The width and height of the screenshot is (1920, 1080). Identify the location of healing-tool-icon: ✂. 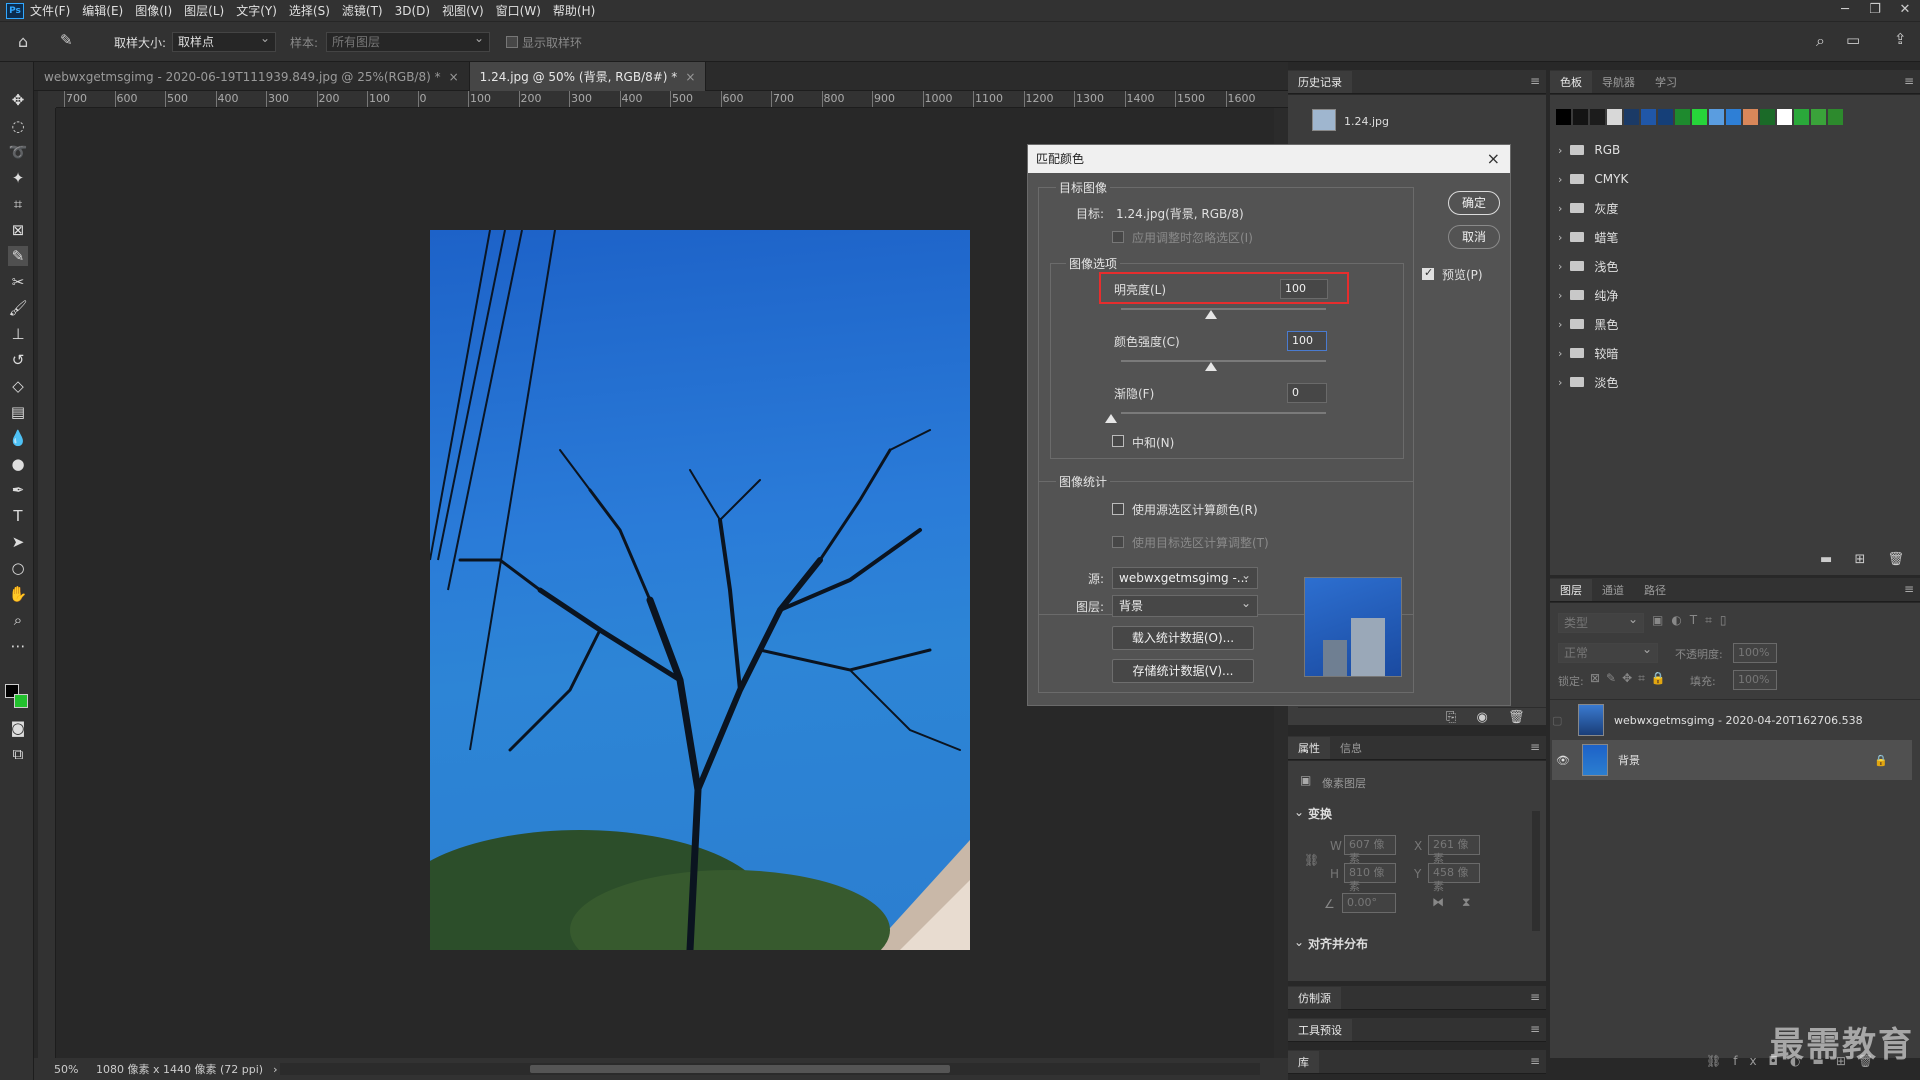
(18, 282).